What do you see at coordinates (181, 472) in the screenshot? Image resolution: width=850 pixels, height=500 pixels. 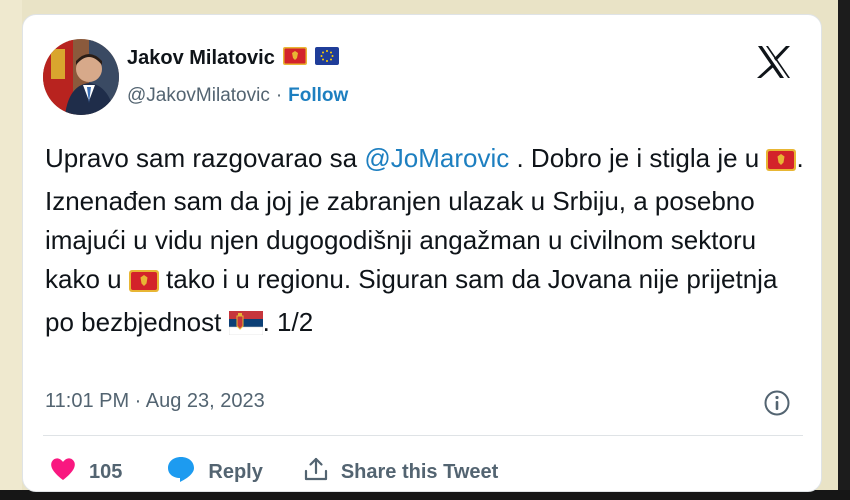 I see `reply-bubble-icon` at bounding box center [181, 472].